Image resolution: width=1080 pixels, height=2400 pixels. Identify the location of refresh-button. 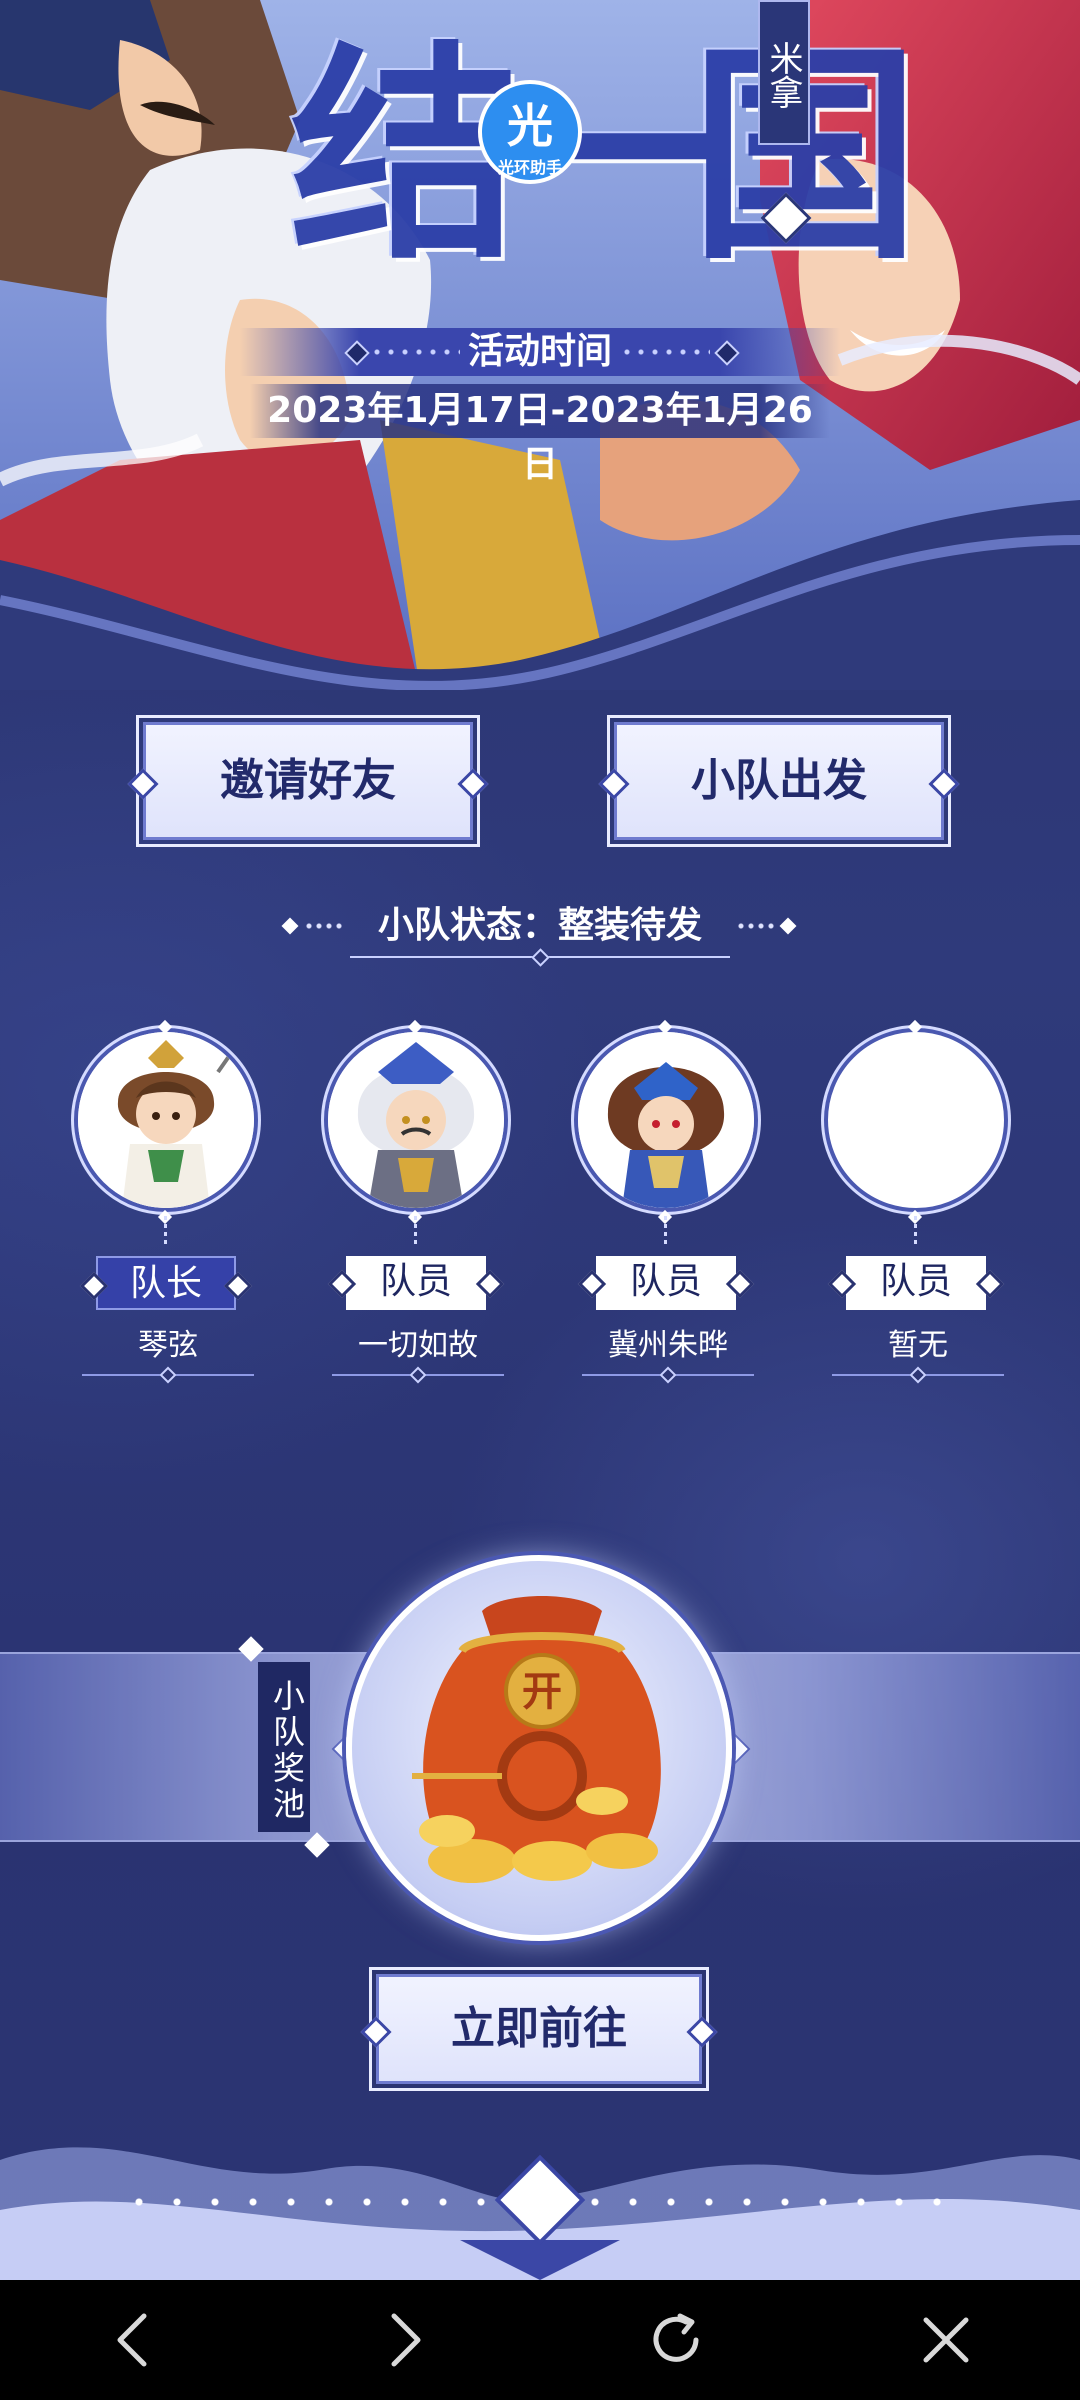
(676, 2340).